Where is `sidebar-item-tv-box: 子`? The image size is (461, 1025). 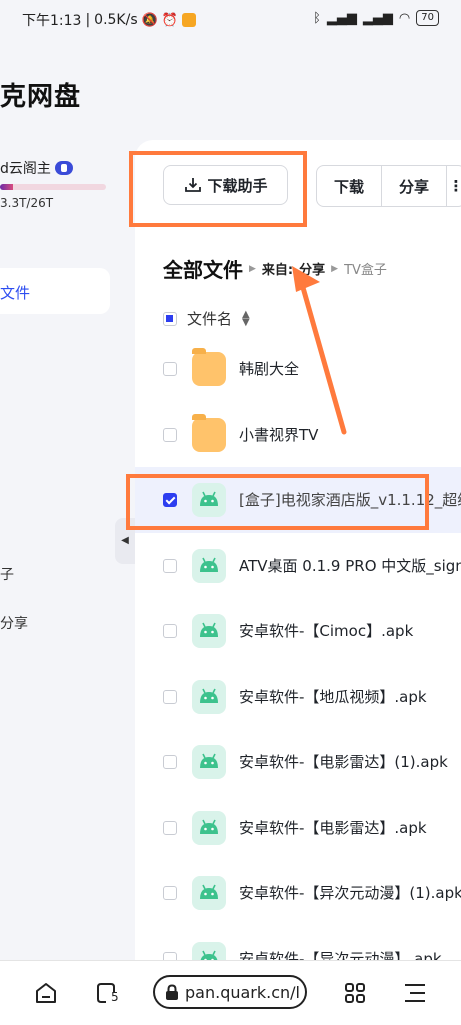 sidebar-item-tv-box: 子 is located at coordinates (7, 574).